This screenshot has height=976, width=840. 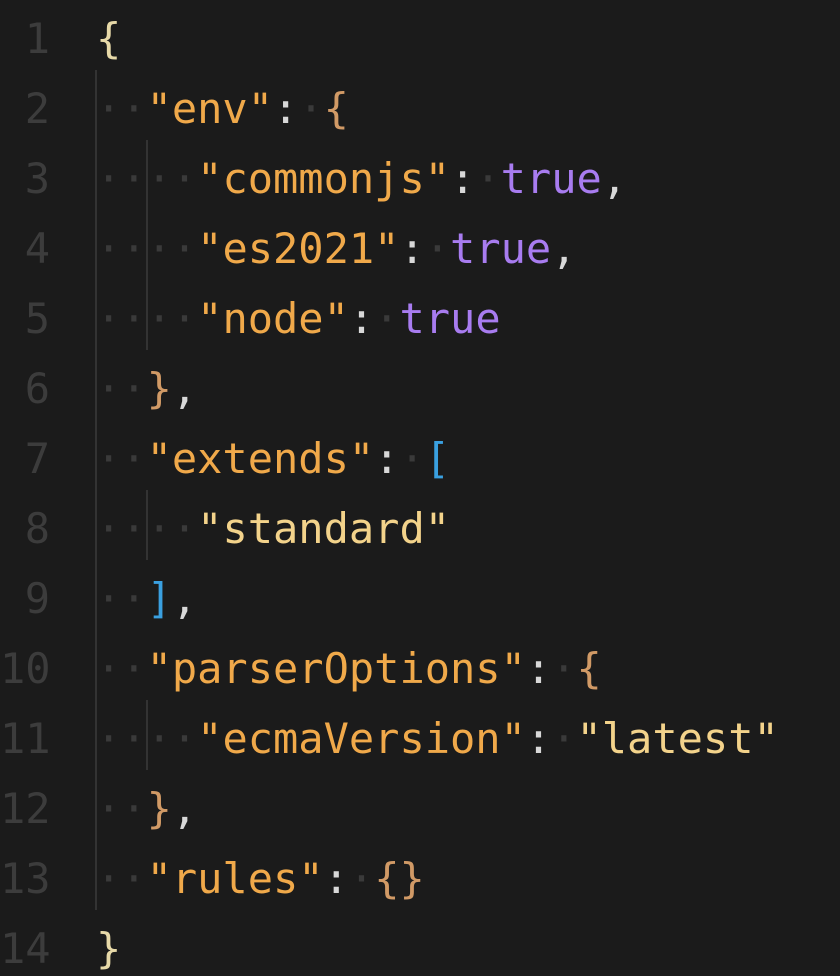 What do you see at coordinates (677, 738) in the screenshot?
I see `code-token: "latest"` at bounding box center [677, 738].